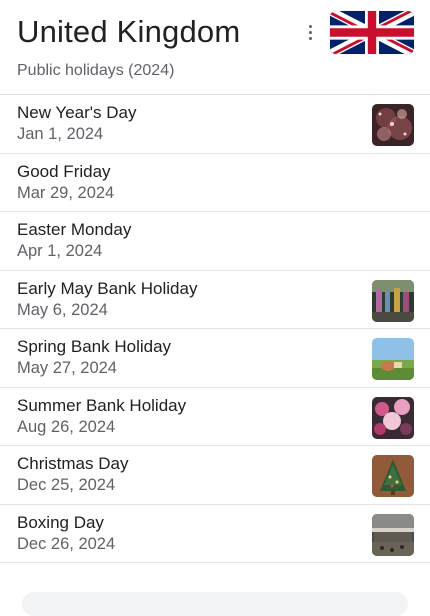 This screenshot has height=616, width=430. Describe the element at coordinates (215, 358) in the screenshot. I see `holiday-row: Spring Bank Holiday May 27, 2024` at that location.